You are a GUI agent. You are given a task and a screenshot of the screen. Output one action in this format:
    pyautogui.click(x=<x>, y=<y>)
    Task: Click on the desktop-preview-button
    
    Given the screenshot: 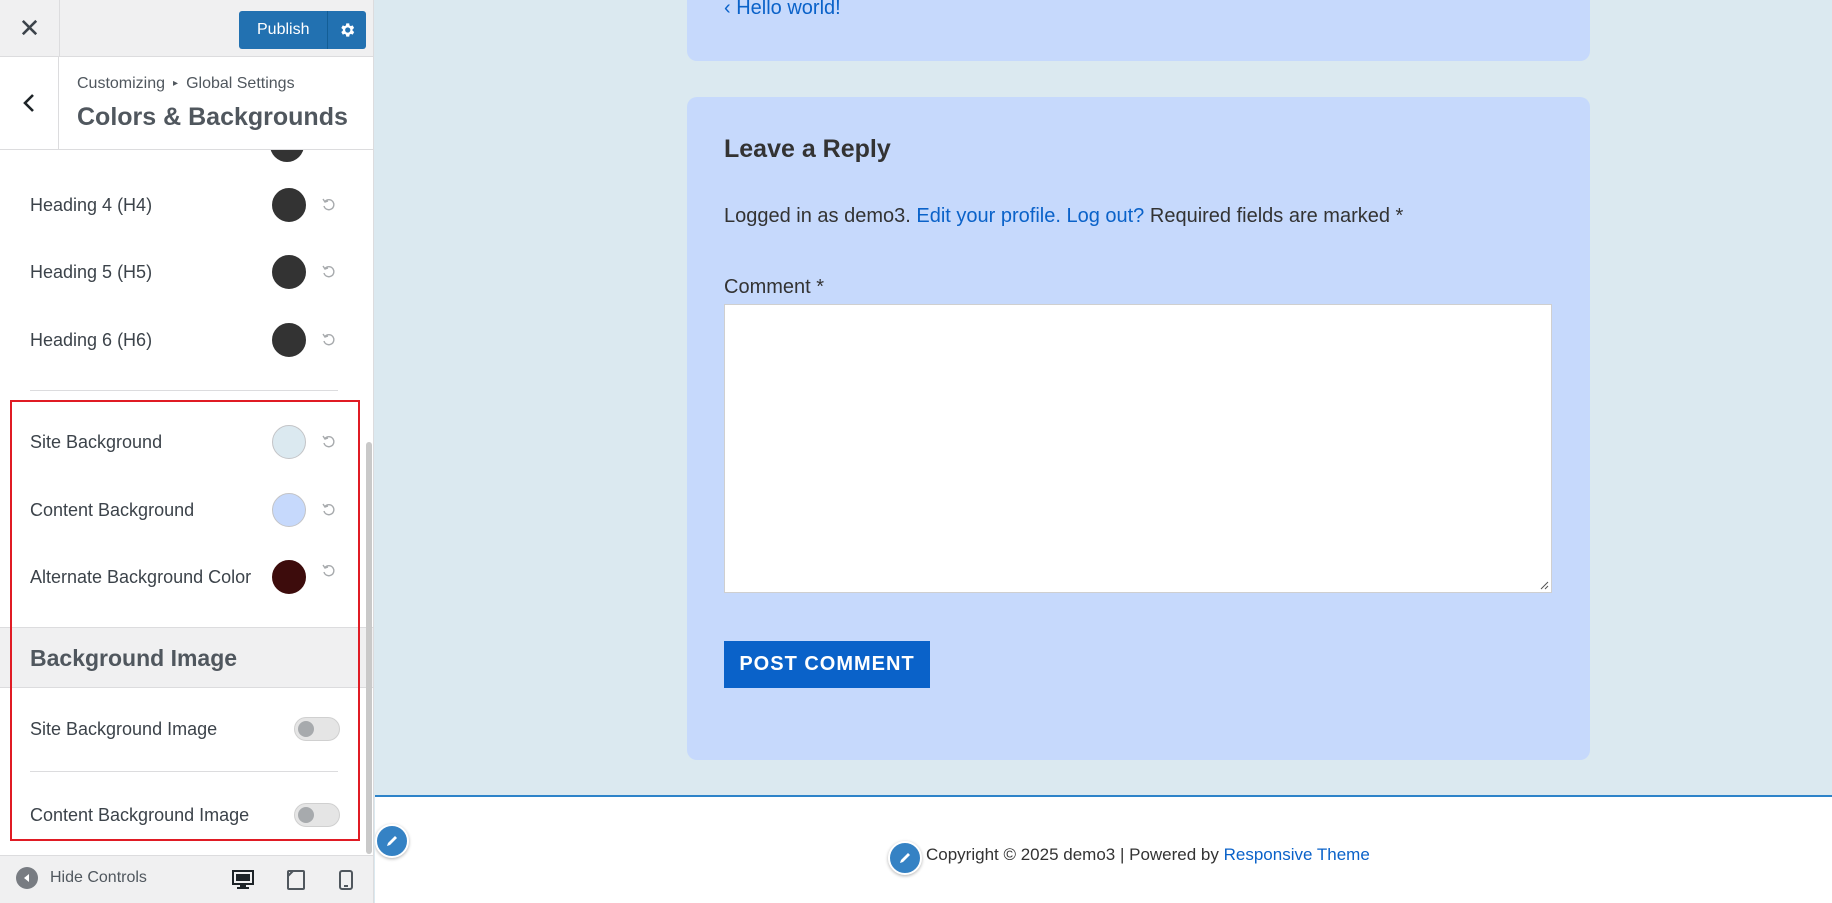 What is the action you would take?
    pyautogui.click(x=243, y=880)
    